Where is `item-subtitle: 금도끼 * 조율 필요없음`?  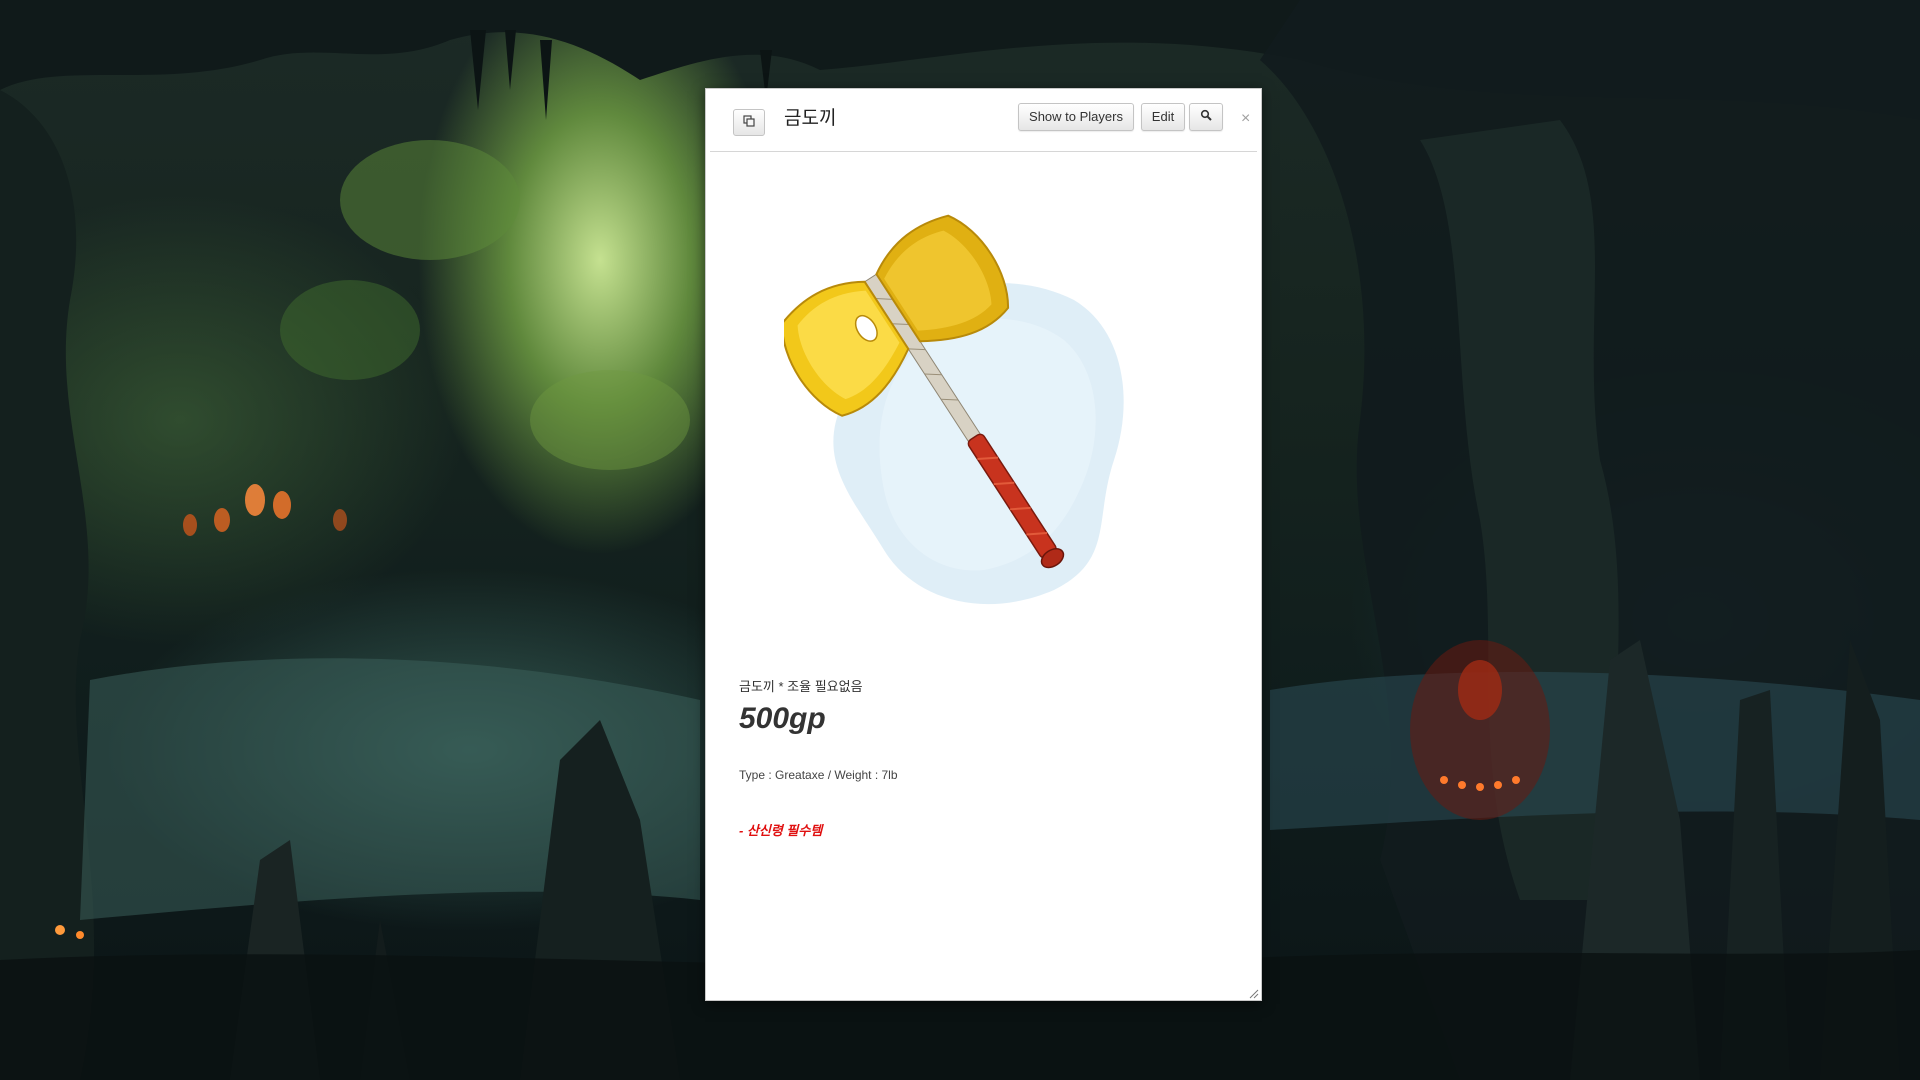 item-subtitle: 금도끼 * 조율 필요없음 is located at coordinates (801, 686).